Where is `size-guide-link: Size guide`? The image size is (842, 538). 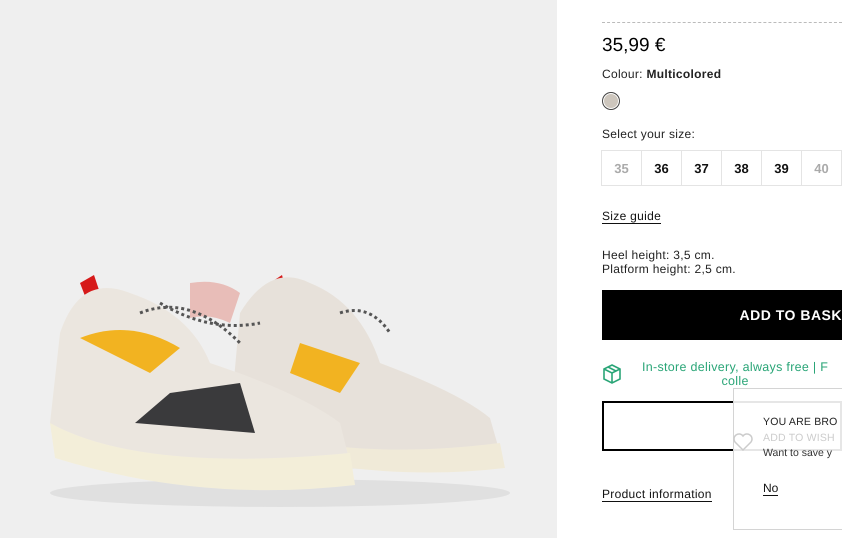 size-guide-link: Size guide is located at coordinates (632, 216).